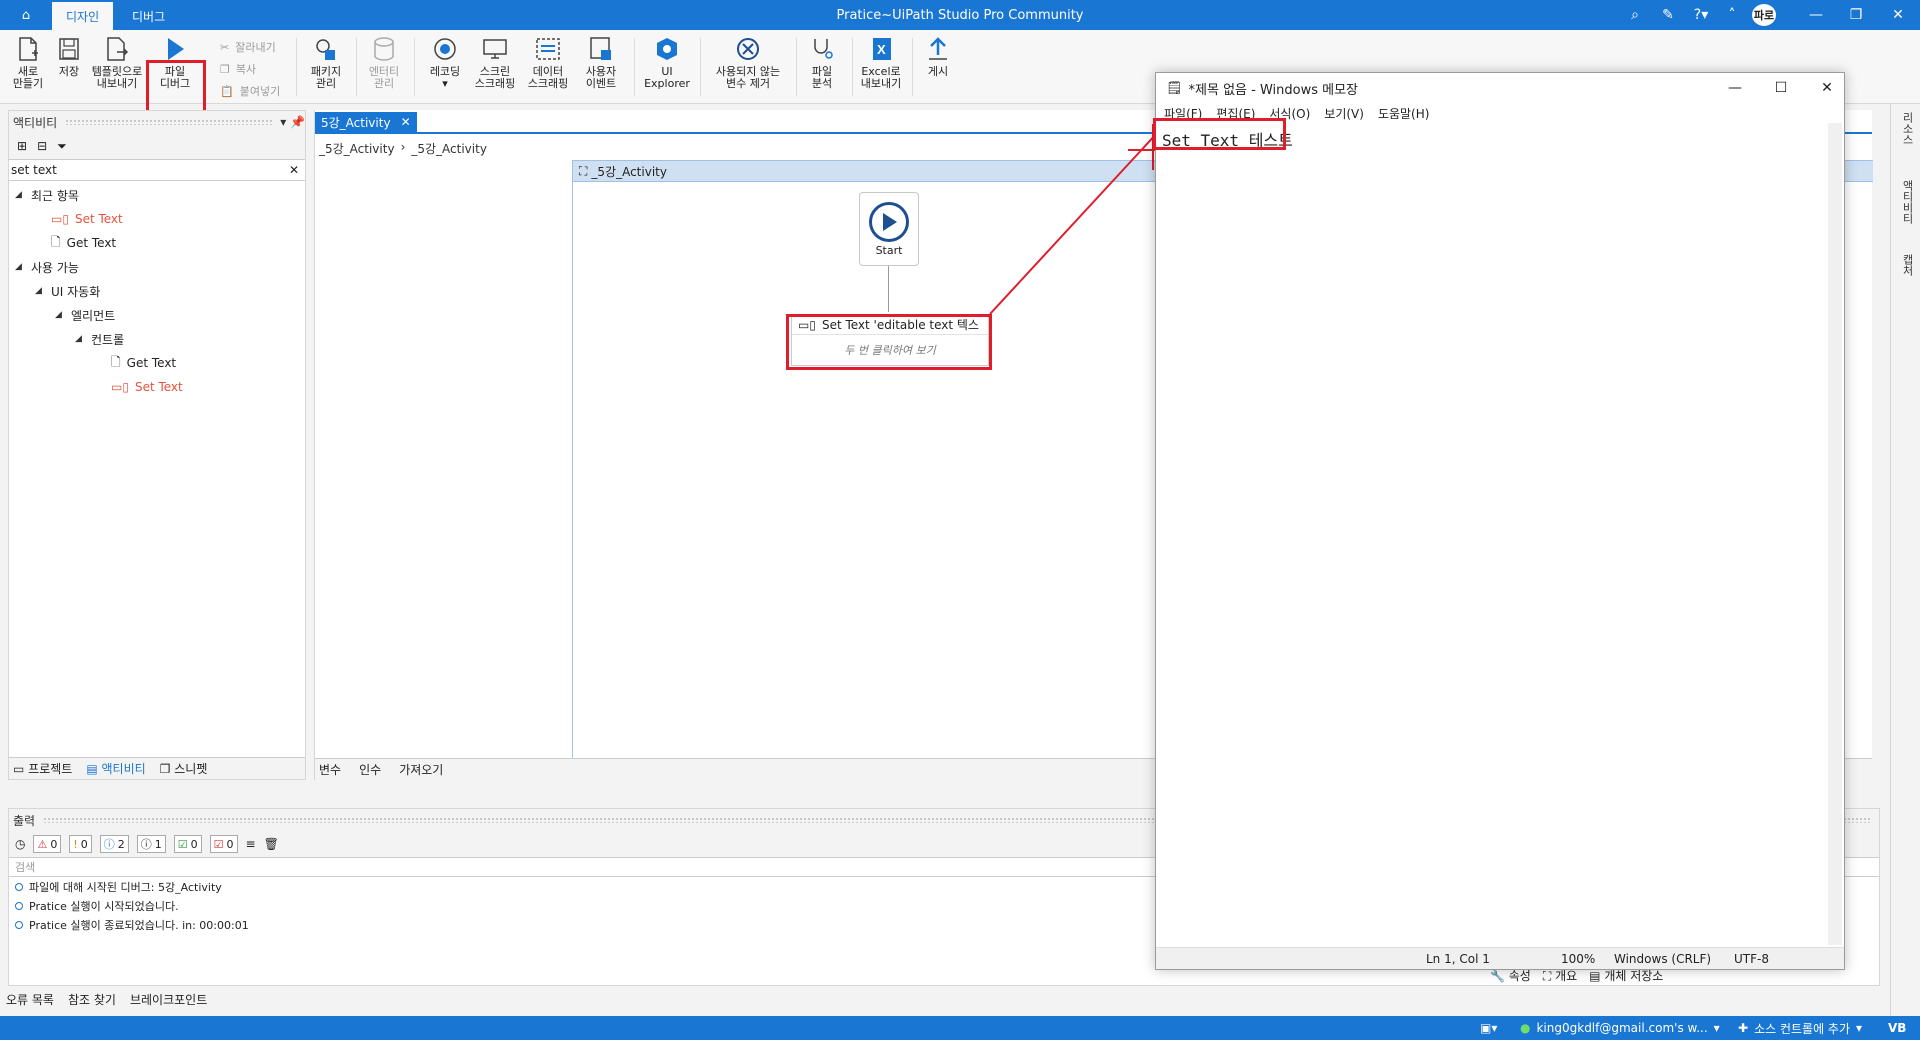 This screenshot has height=1040, width=1920. Describe the element at coordinates (1735, 88) in the screenshot. I see `notepad-minimize-icon: —` at that location.